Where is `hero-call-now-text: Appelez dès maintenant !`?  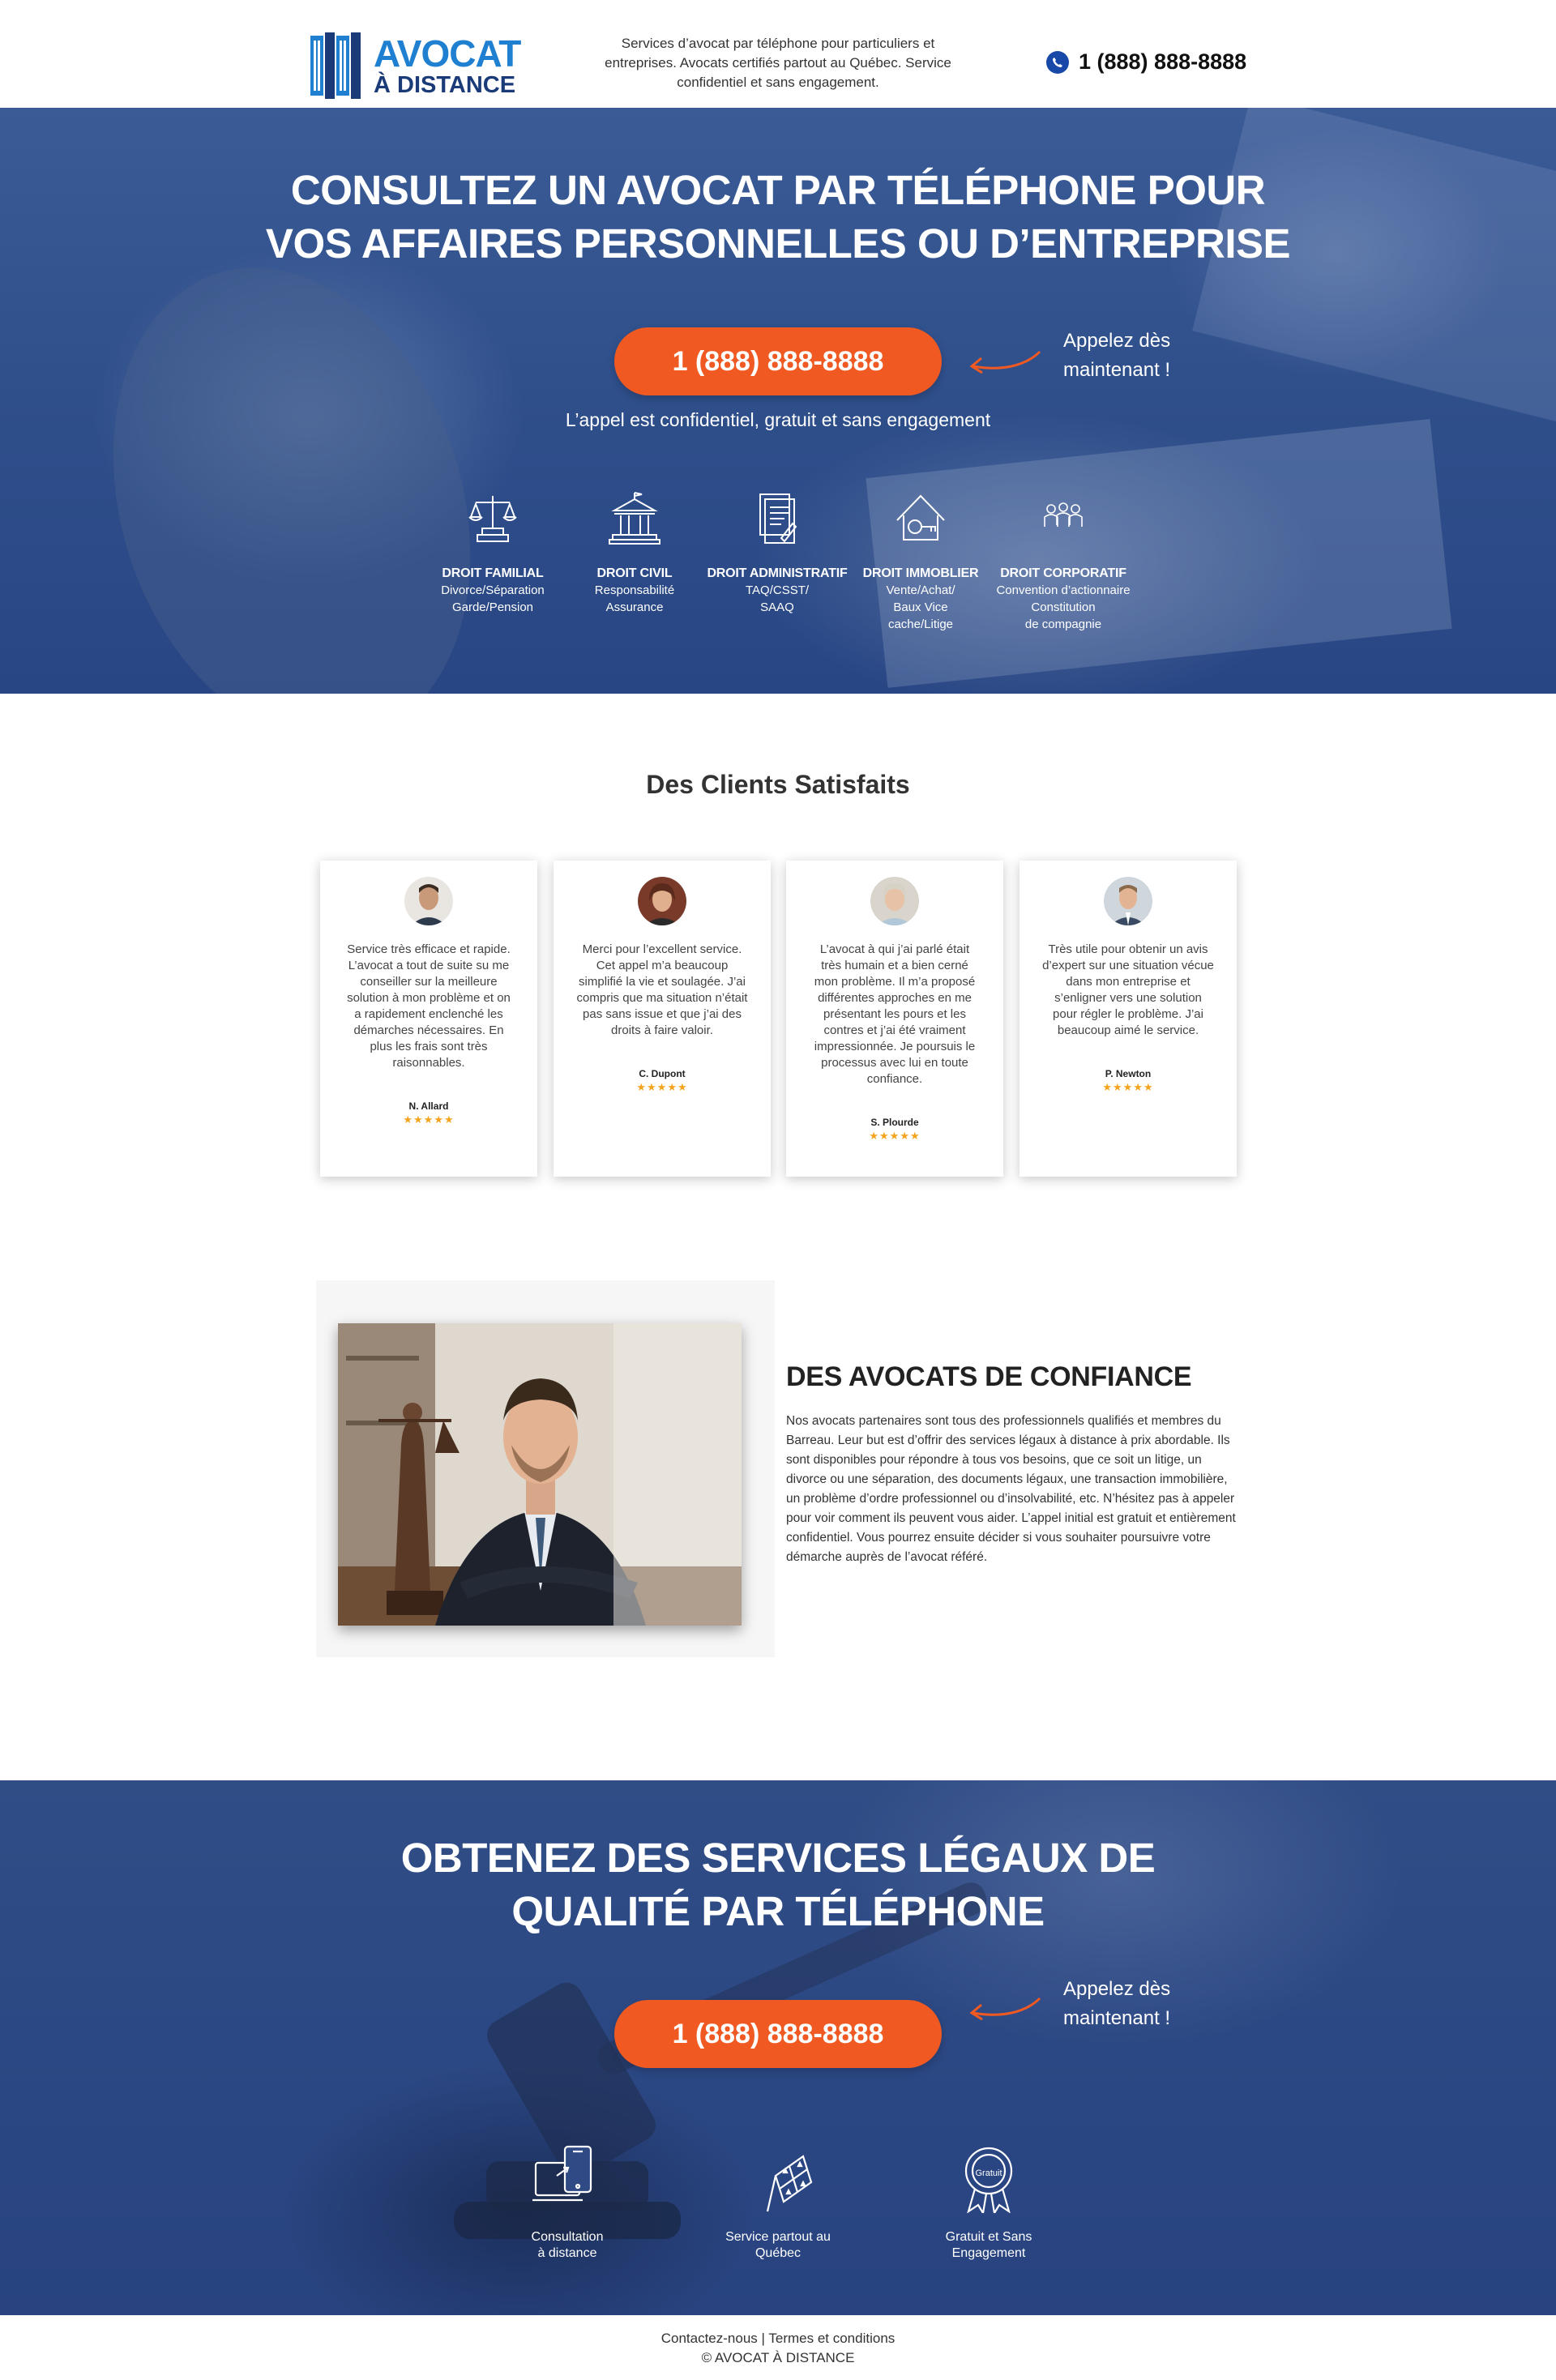
hero-call-now-text: Appelez dès maintenant ! is located at coordinates (1116, 356).